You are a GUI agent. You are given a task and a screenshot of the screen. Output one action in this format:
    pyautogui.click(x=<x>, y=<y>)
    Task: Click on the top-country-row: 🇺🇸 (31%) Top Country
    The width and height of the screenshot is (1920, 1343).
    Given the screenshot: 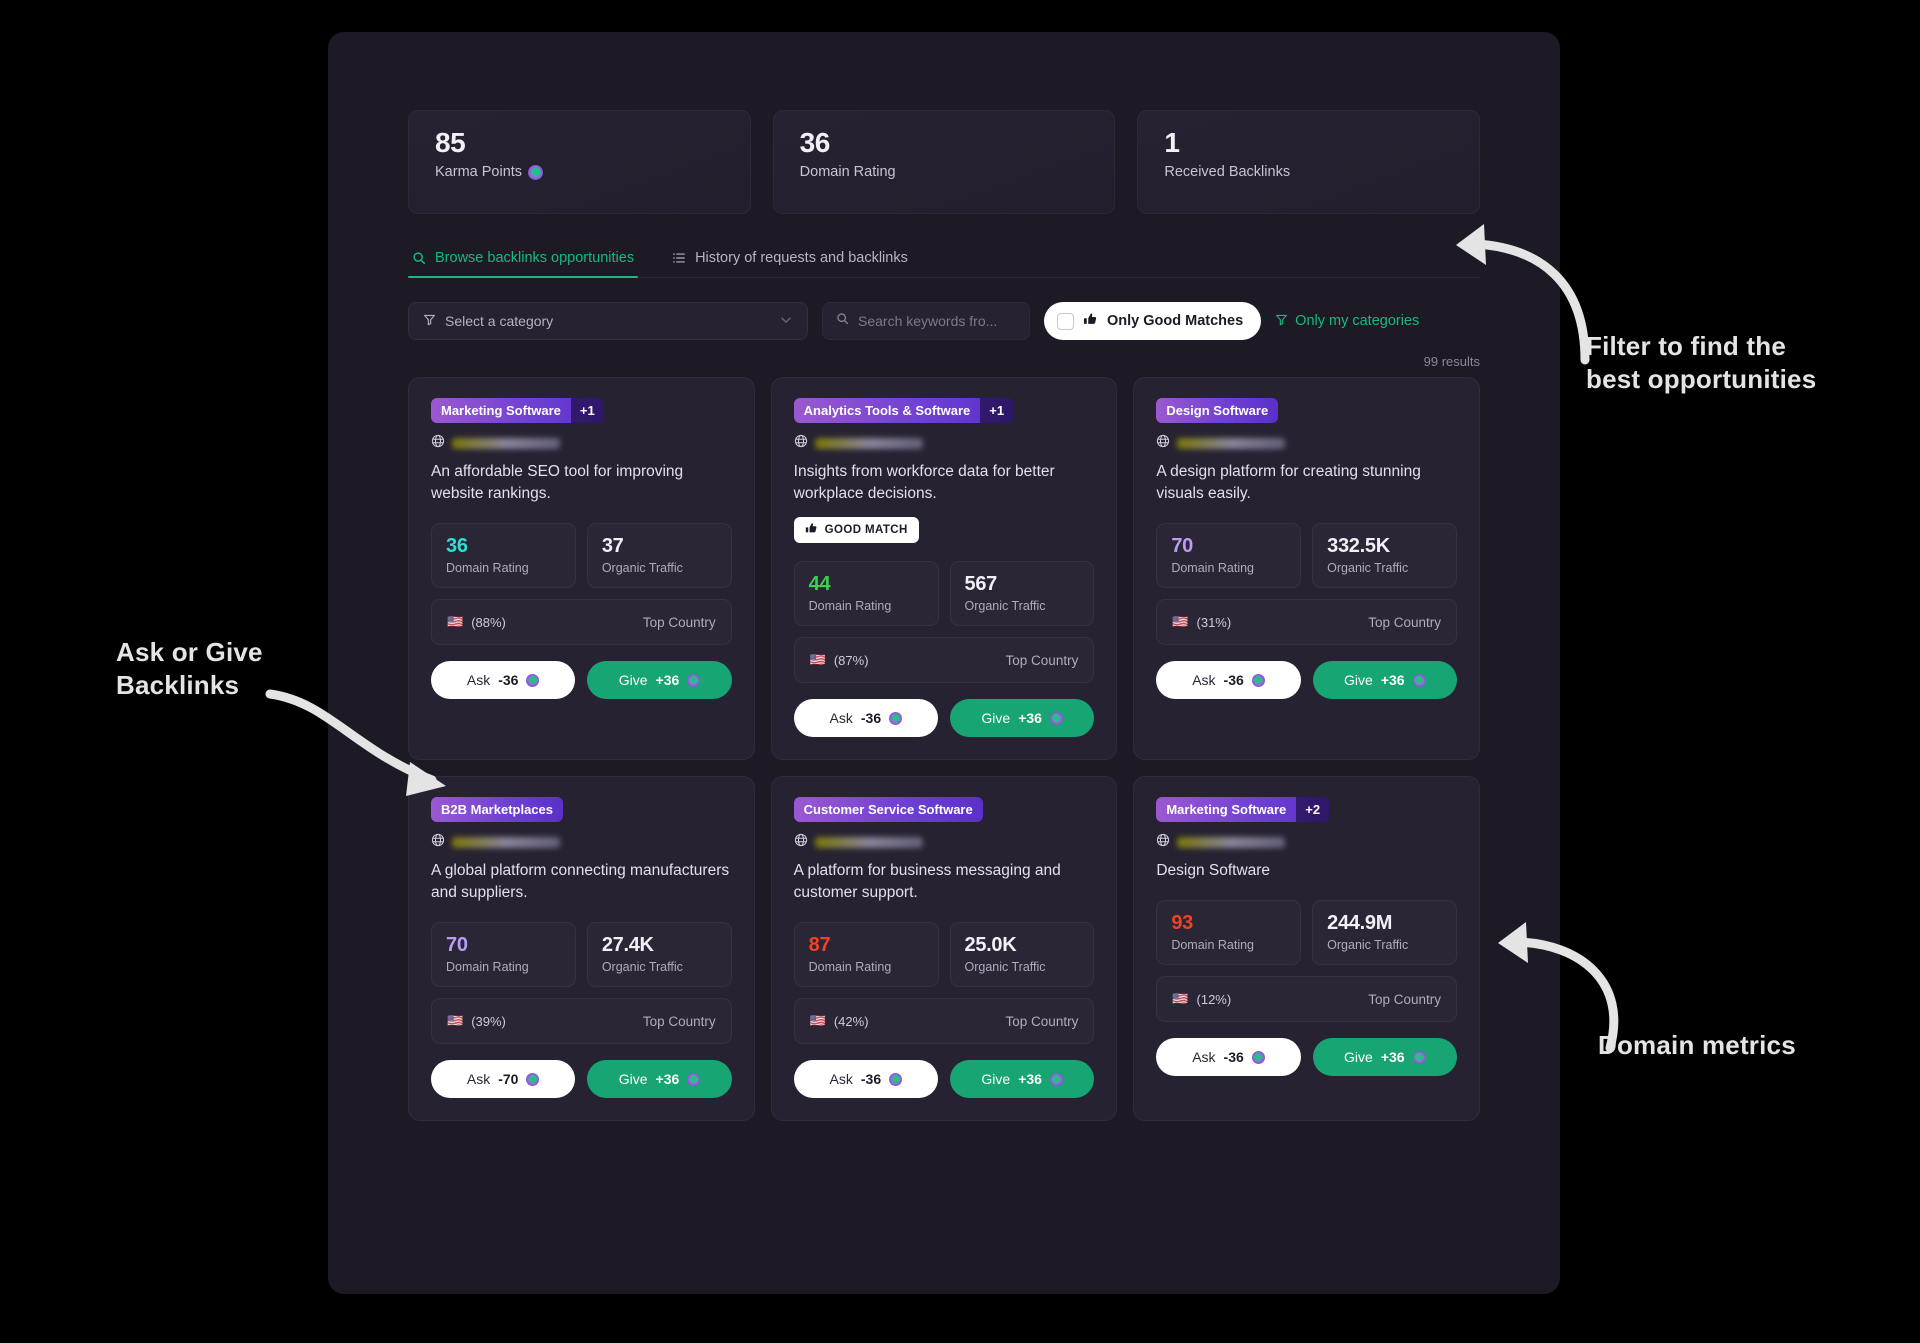 What is the action you would take?
    pyautogui.click(x=1306, y=622)
    